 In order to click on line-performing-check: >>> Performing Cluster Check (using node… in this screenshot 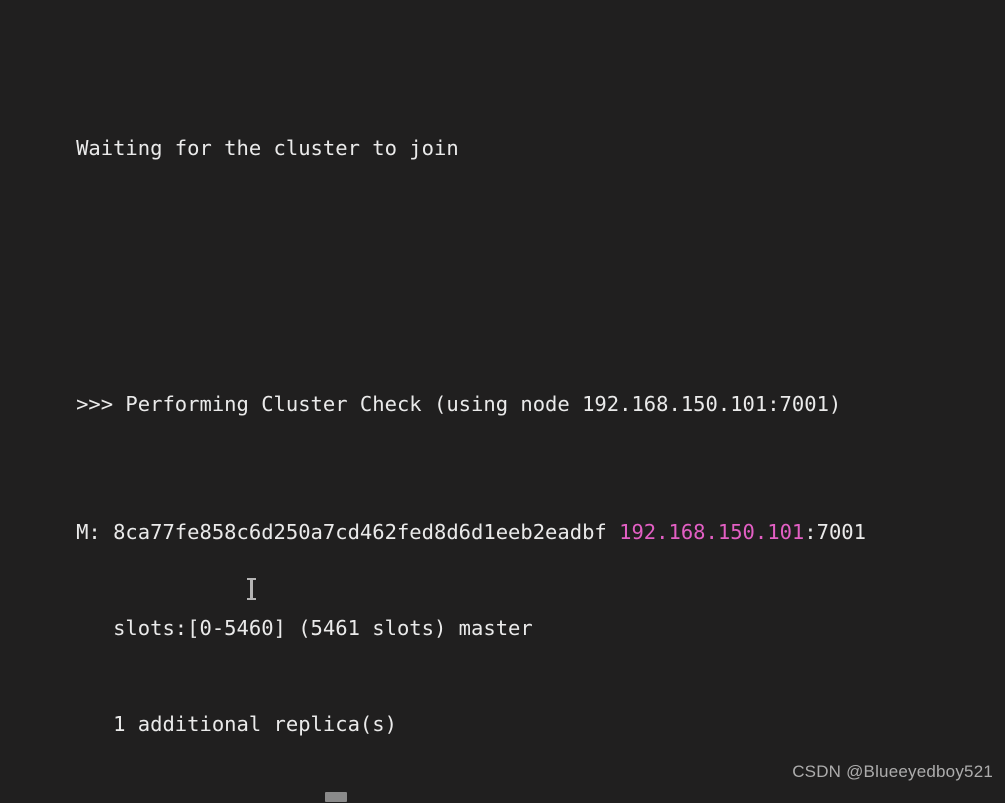, I will do `click(433, 386)`.